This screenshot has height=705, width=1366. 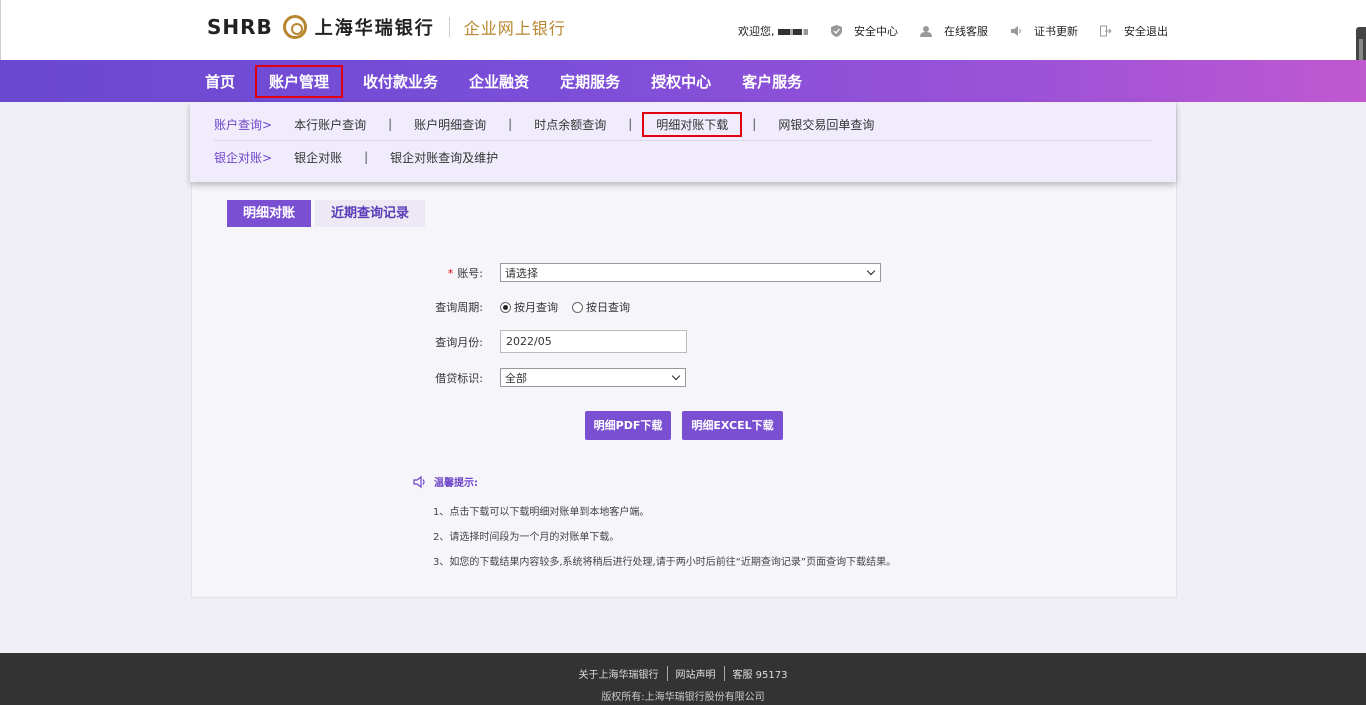 What do you see at coordinates (683, 697) in the screenshot?
I see `footer-copyright: 版权所有:上海华瑞银行股份有限公司` at bounding box center [683, 697].